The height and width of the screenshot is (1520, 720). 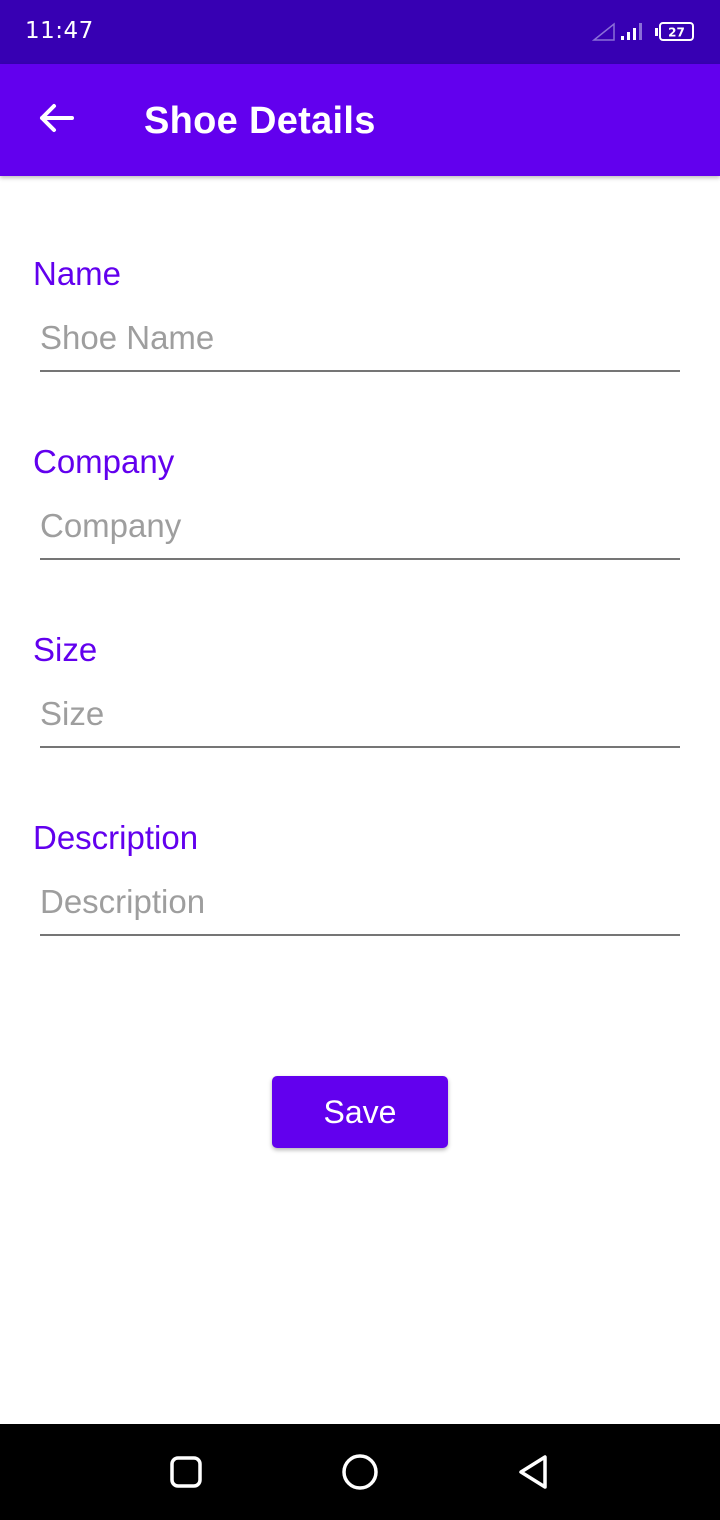 What do you see at coordinates (360, 1112) in the screenshot?
I see `save-button: Save` at bounding box center [360, 1112].